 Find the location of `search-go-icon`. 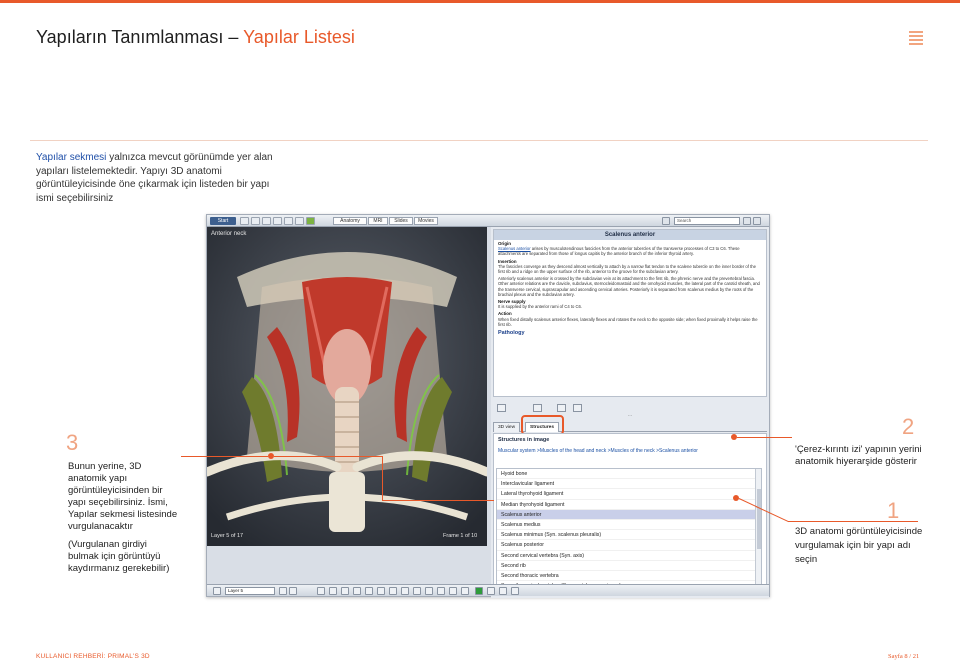

search-go-icon is located at coordinates (747, 221).